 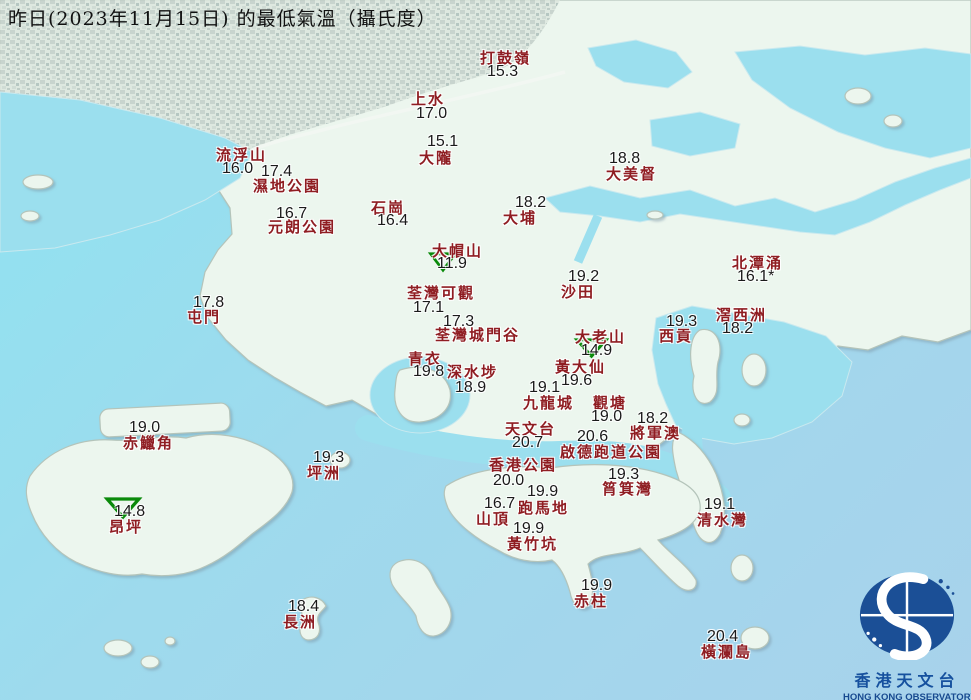 What do you see at coordinates (509, 480) in the screenshot?
I see `station-temperature: 20.0` at bounding box center [509, 480].